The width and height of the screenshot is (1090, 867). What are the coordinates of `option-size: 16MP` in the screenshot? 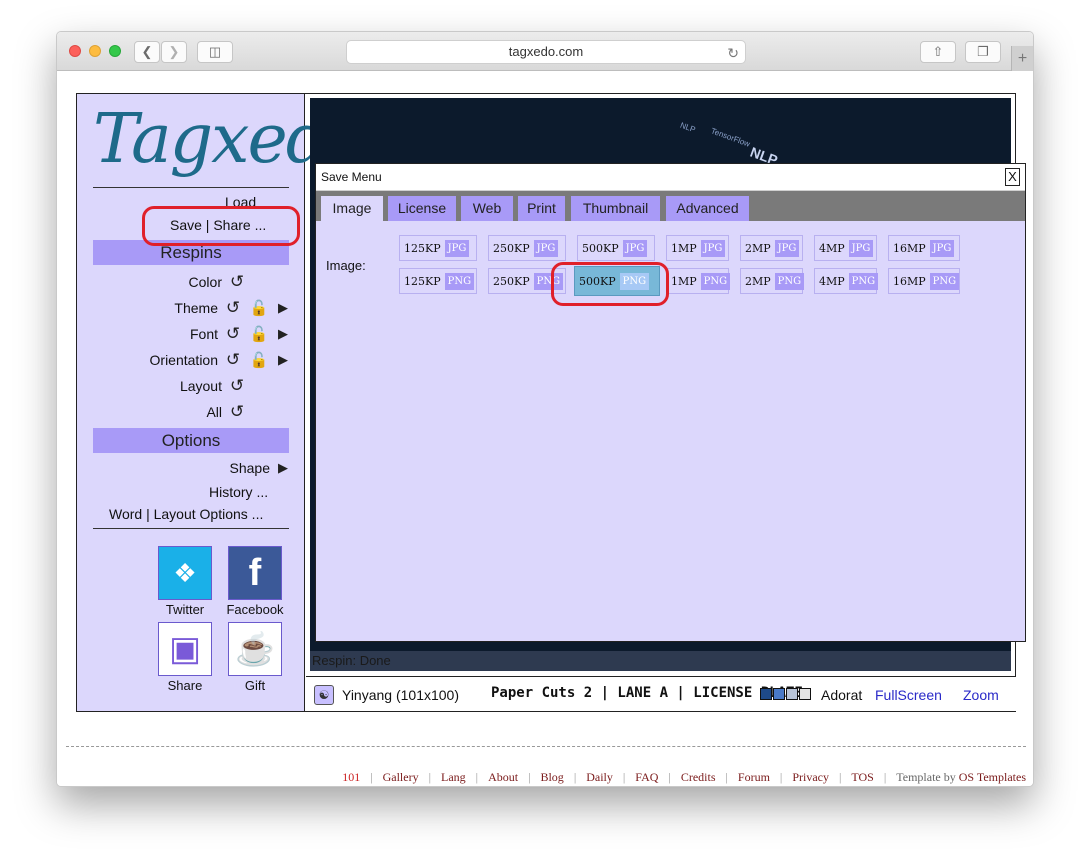 It's located at (909, 281).